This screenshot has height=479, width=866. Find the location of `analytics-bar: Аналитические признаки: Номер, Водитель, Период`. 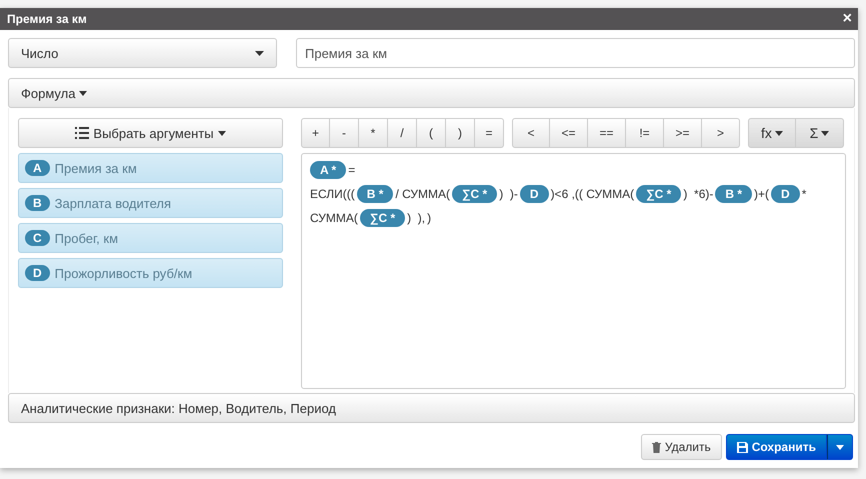

analytics-bar: Аналитические признаки: Номер, Водитель, Период is located at coordinates (431, 408).